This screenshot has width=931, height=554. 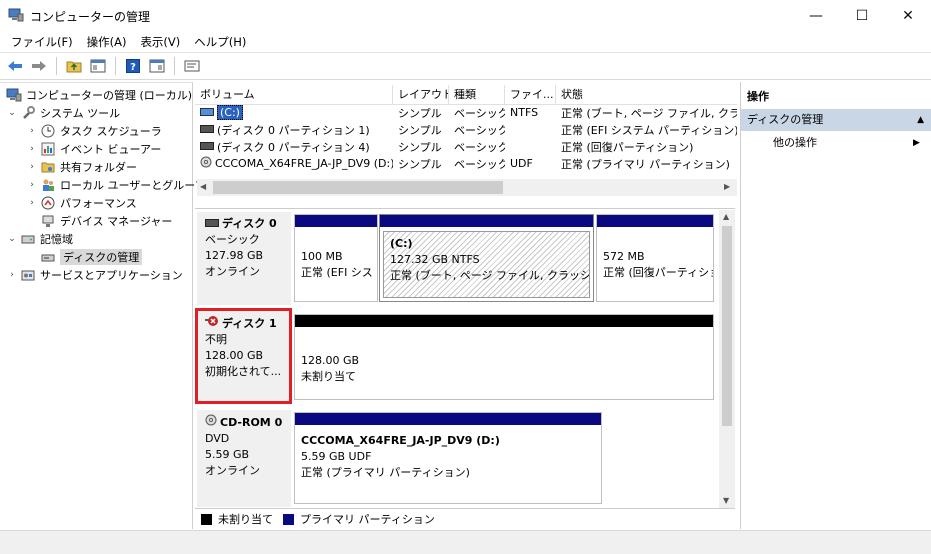 I want to click on cdrom-0-label: CD-ROM 0 DVD 5.59 GB オンライン, so click(x=244, y=458).